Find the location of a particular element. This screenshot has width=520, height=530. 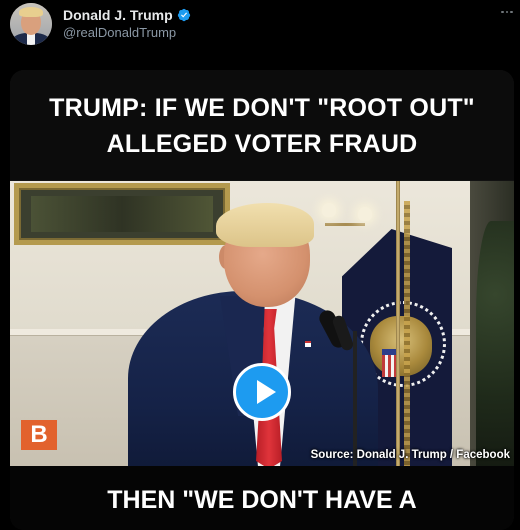

video-caption-bottom: THEN "WE DON'T HAVE A is located at coordinates (262, 500).